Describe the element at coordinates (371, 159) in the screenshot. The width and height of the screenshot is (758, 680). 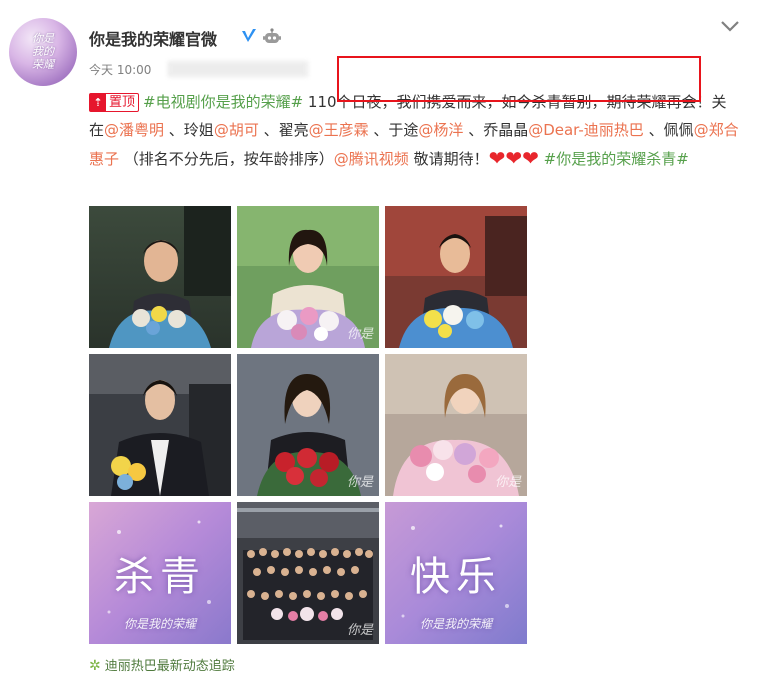
I see `mention-link: @腾讯视频` at that location.